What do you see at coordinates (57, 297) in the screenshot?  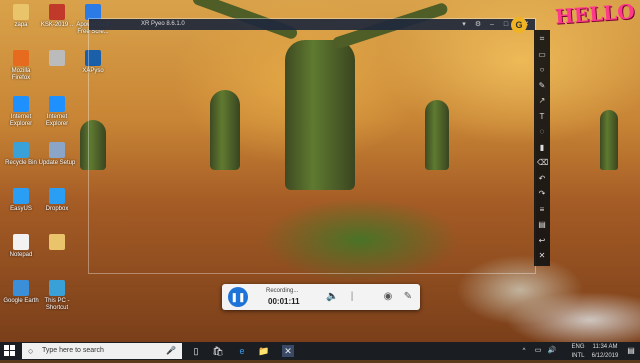 I see `desktop-icon: This PC - Shortcut` at bounding box center [57, 297].